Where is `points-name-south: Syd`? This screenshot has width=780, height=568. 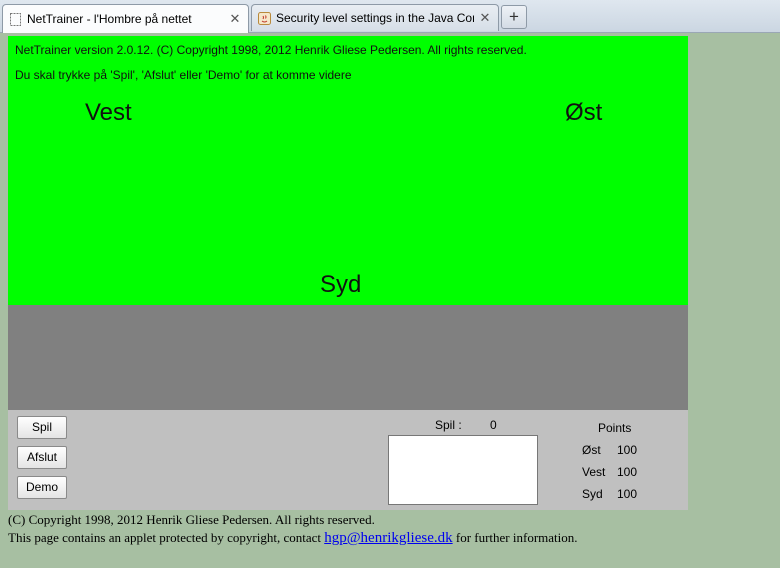 points-name-south: Syd is located at coordinates (592, 494).